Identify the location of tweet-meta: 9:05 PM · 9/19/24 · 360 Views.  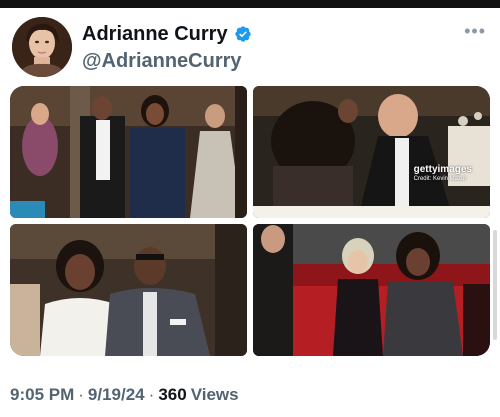
(124, 395).